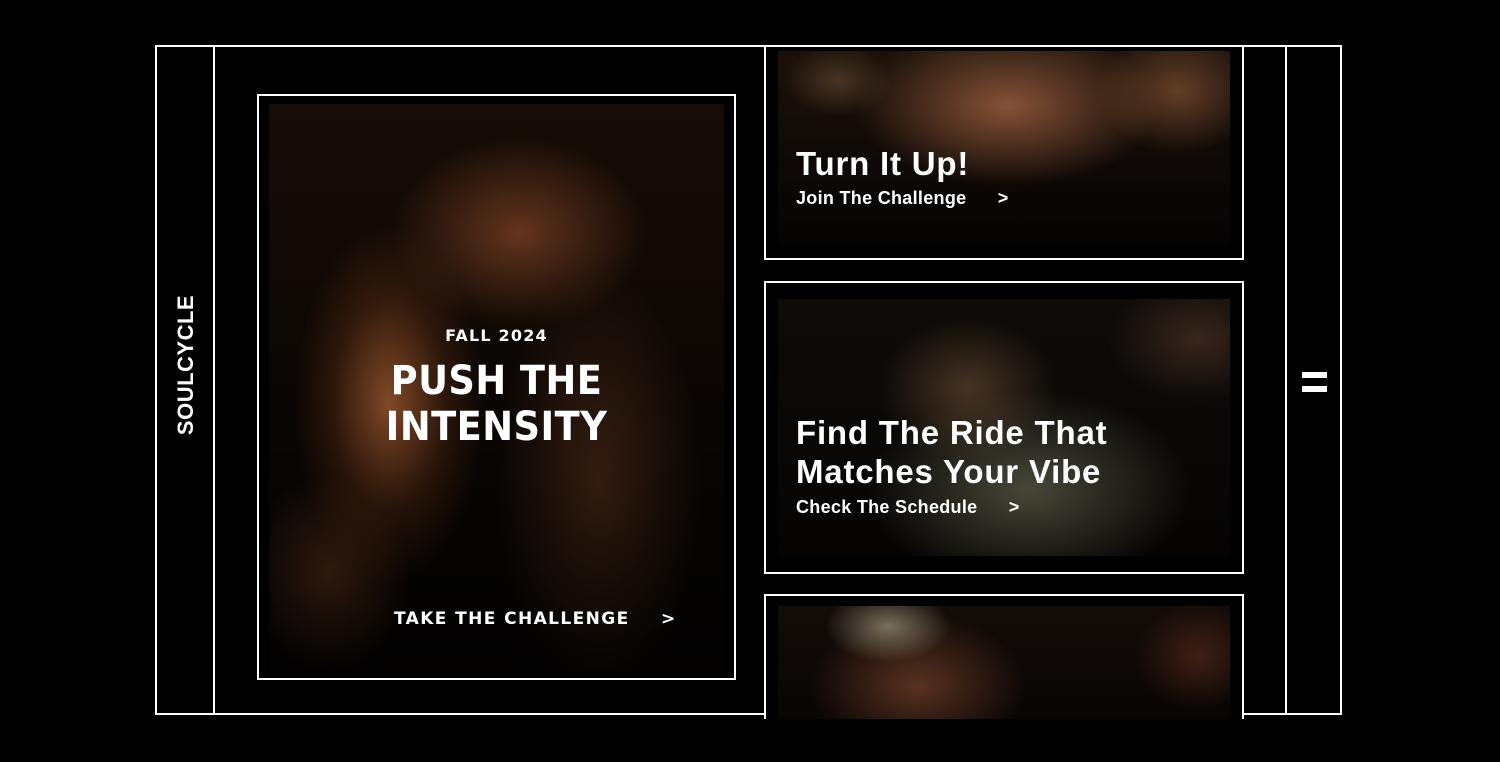  I want to click on join-challenge-link: Join The Challenge >, so click(902, 198).